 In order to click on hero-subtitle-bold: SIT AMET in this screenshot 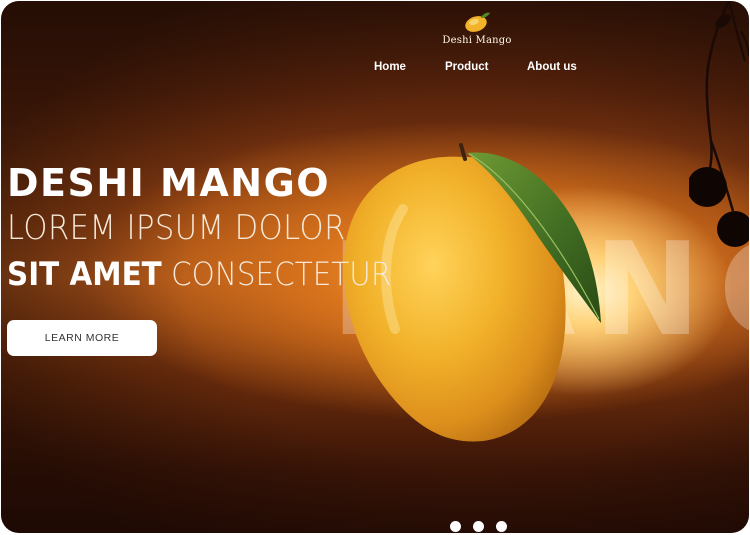, I will do `click(84, 274)`.